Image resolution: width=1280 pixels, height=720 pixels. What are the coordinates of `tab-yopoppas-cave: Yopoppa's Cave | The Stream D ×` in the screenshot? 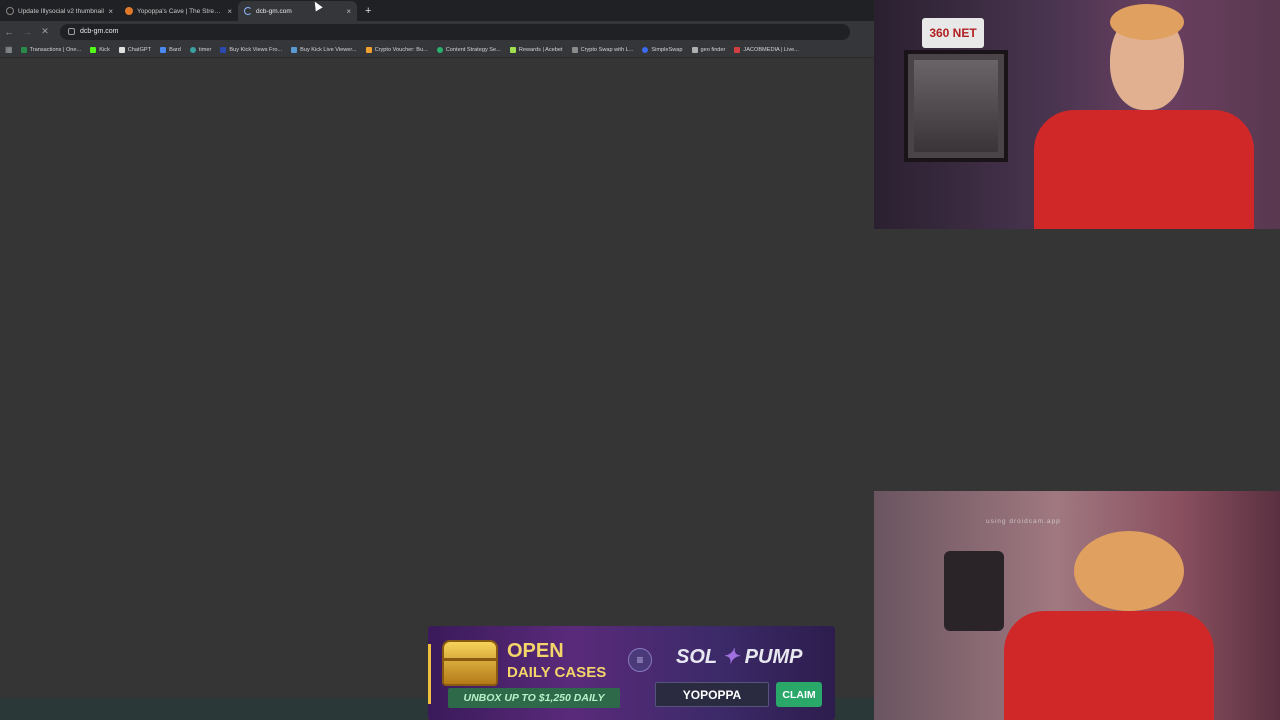 It's located at (178, 11).